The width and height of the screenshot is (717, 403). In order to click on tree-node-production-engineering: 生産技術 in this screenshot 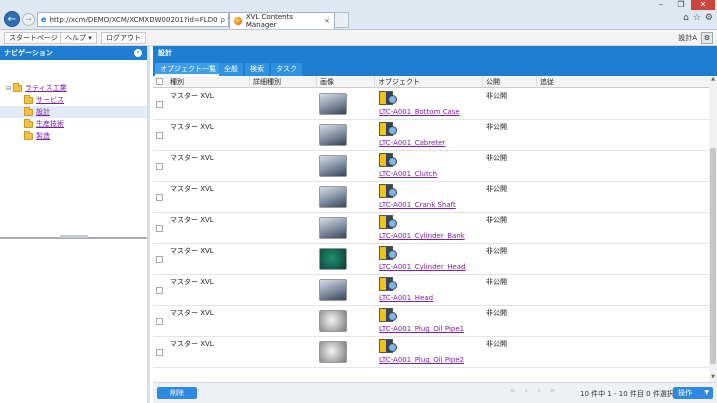, I will do `click(44, 124)`.